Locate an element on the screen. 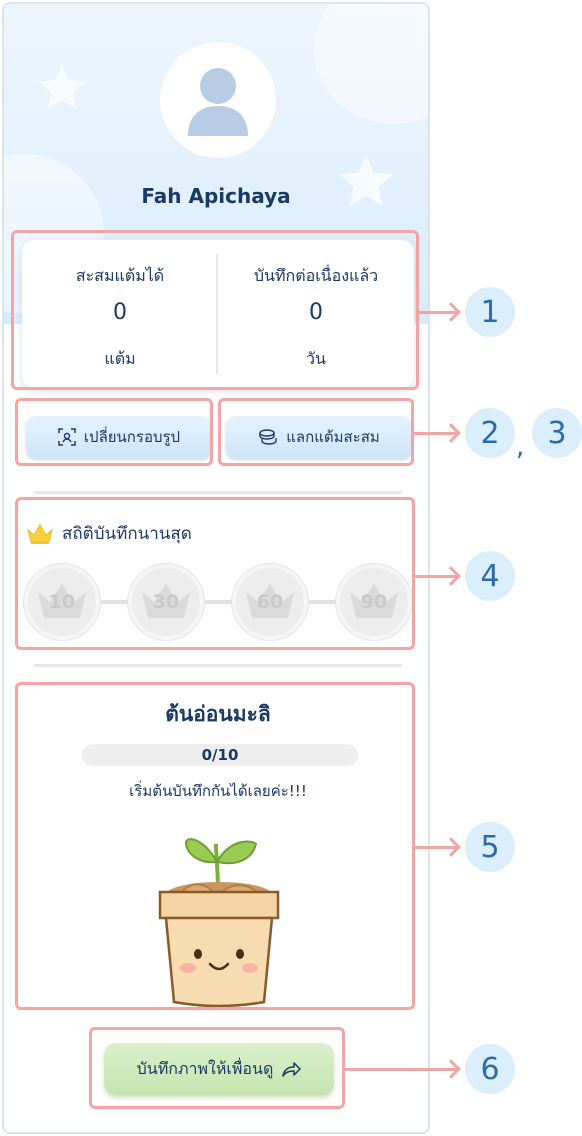 The height and width of the screenshot is (1136, 582). callout-number-4: 4 is located at coordinates (490, 576).